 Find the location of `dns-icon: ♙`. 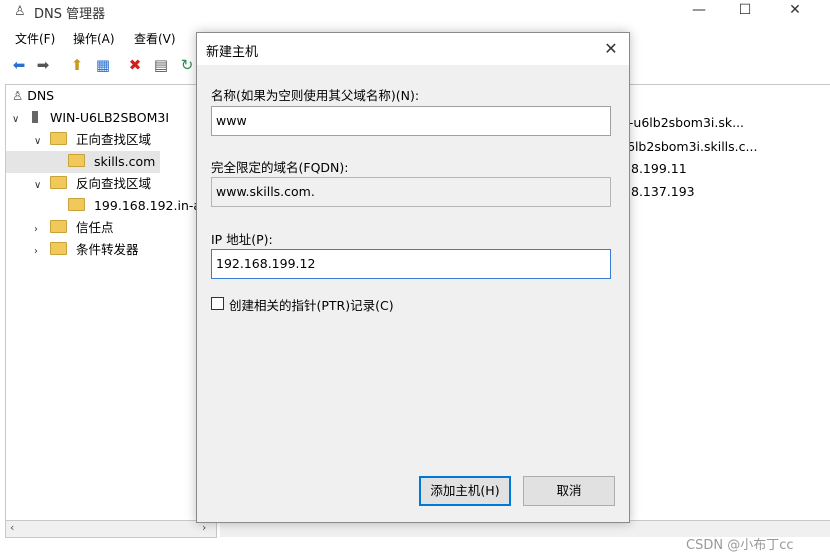

dns-icon: ♙ is located at coordinates (18, 95).